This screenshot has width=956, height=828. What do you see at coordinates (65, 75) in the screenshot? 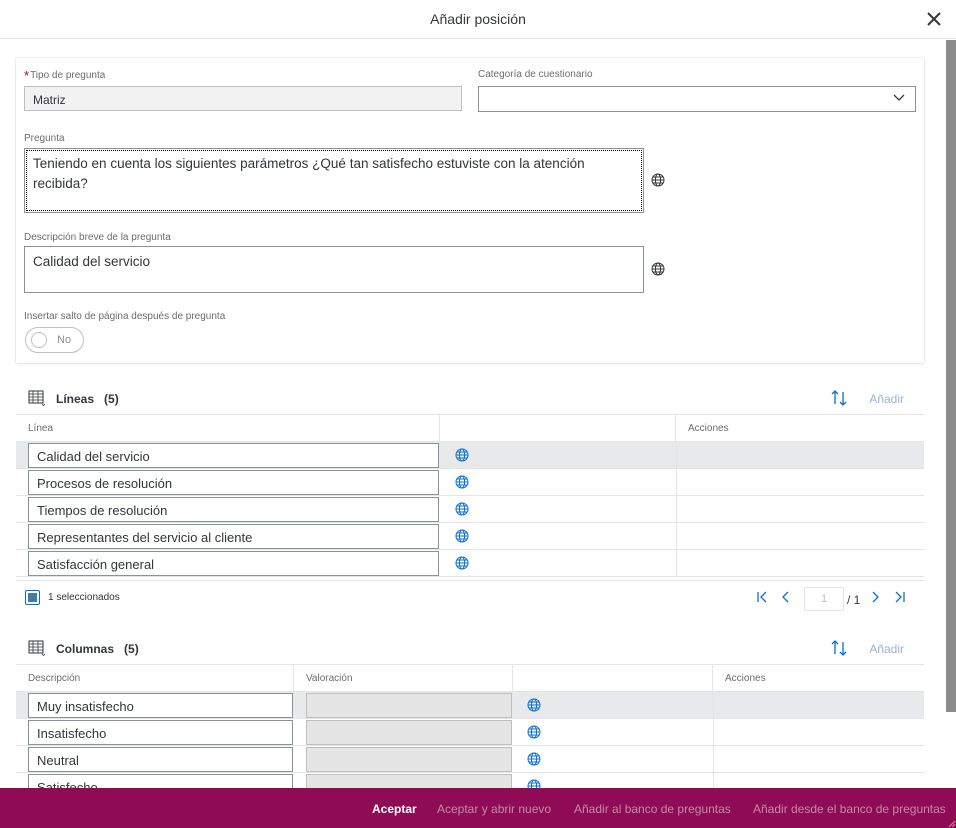
I see `question-type-label: *Tipo de pregunta` at bounding box center [65, 75].